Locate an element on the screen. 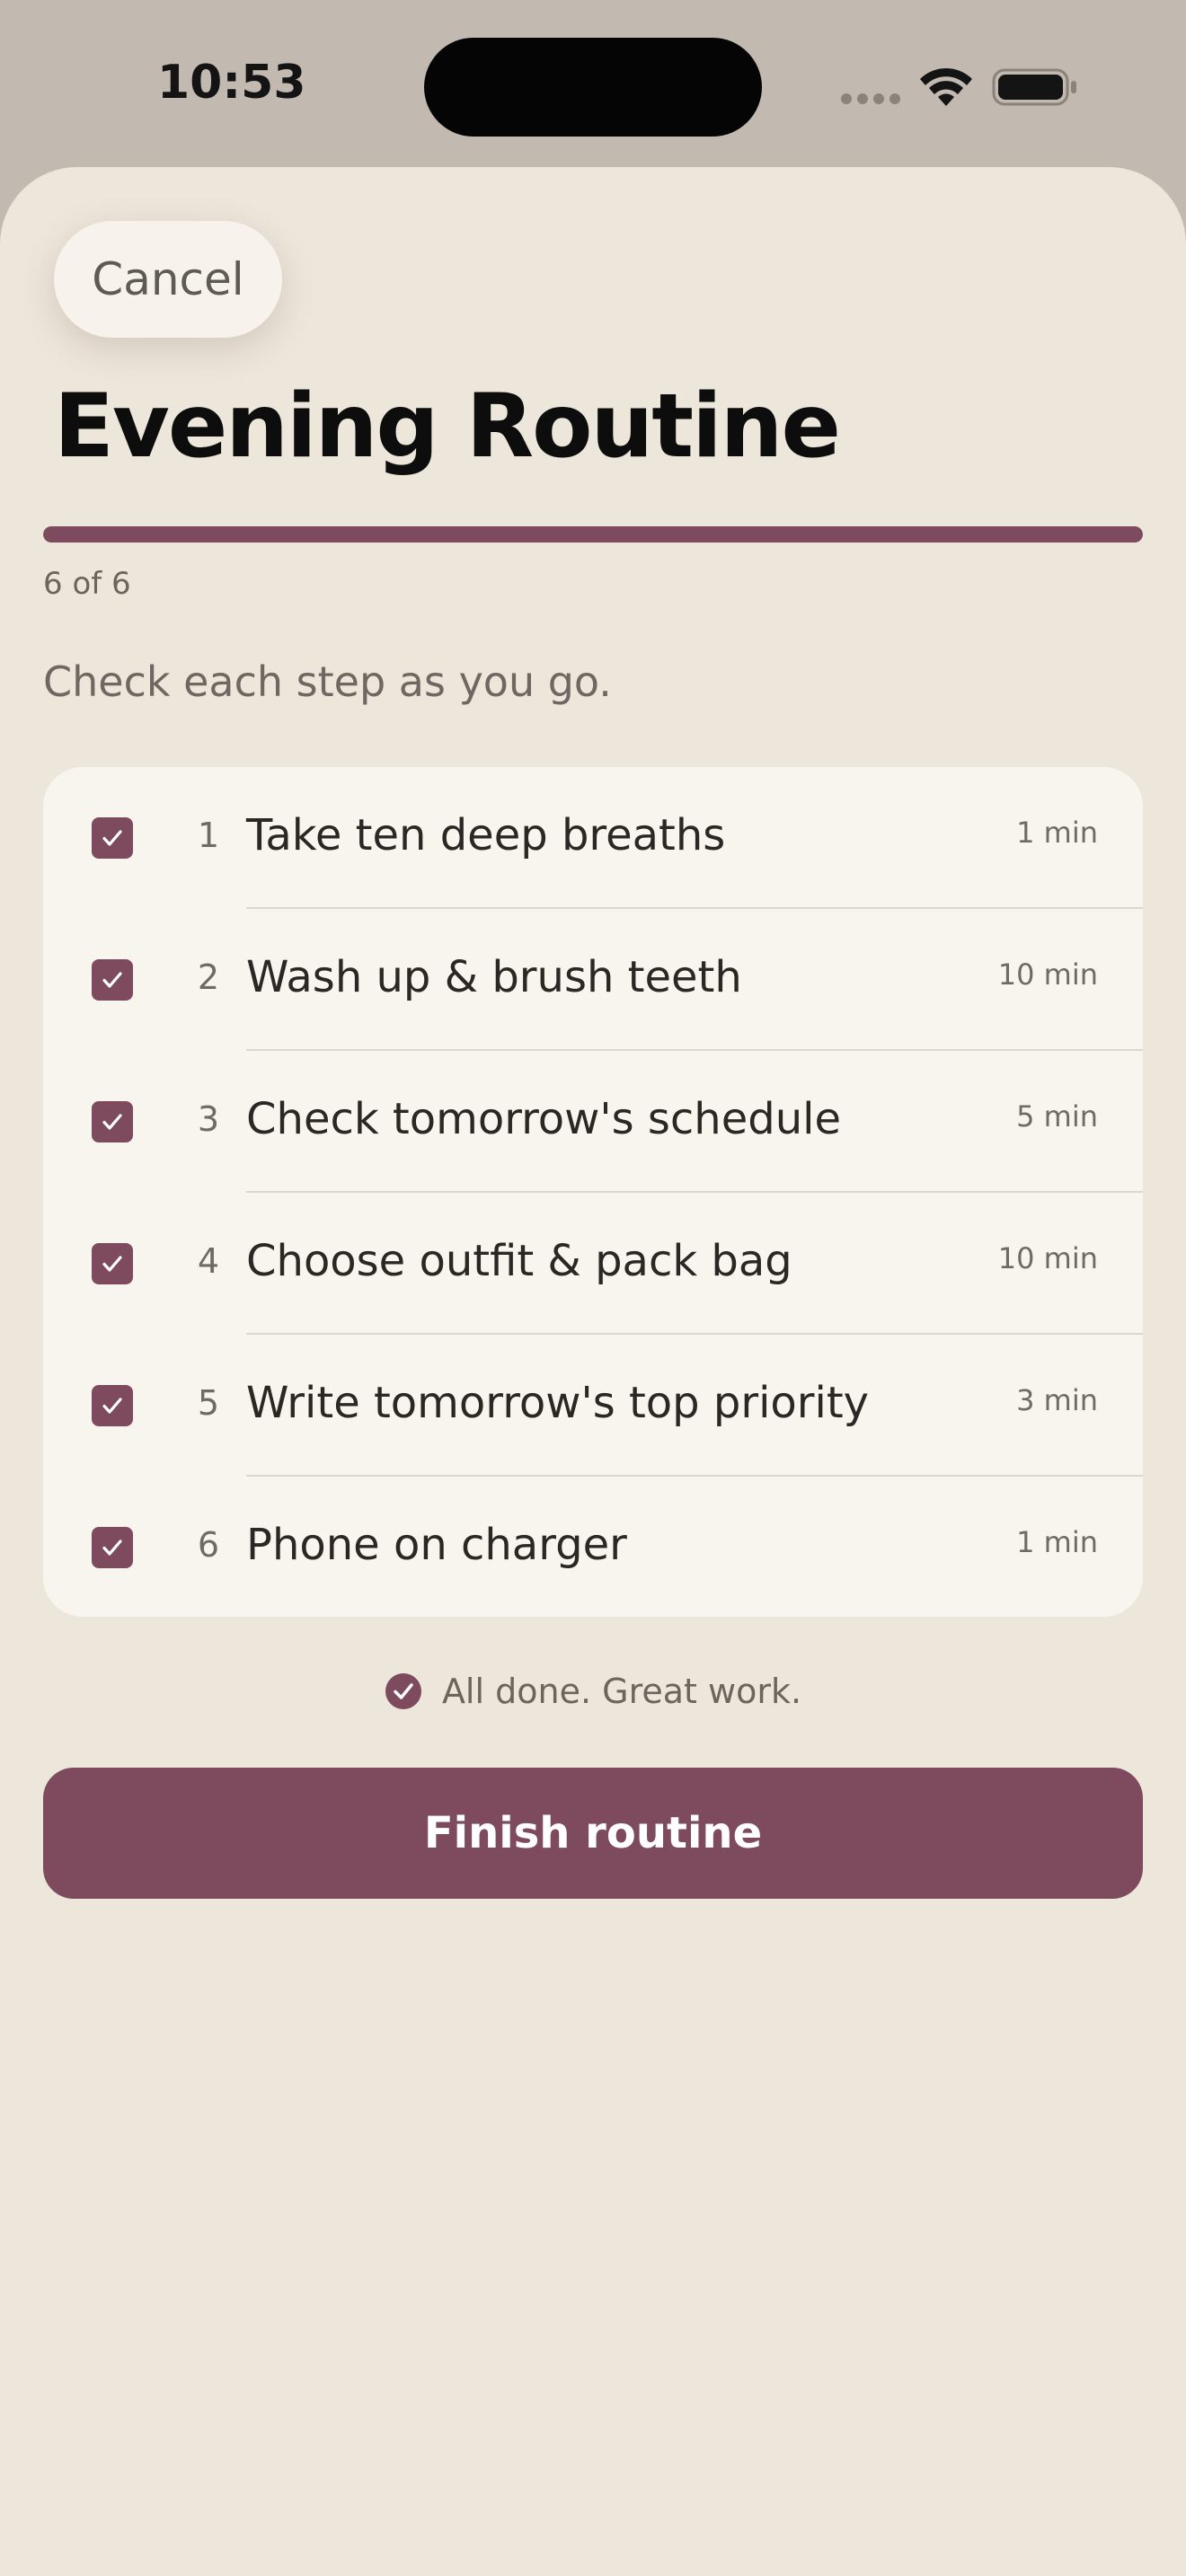 The width and height of the screenshot is (1186, 2576). step-row: 1 Take ten deep breaths 1 min is located at coordinates (593, 838).